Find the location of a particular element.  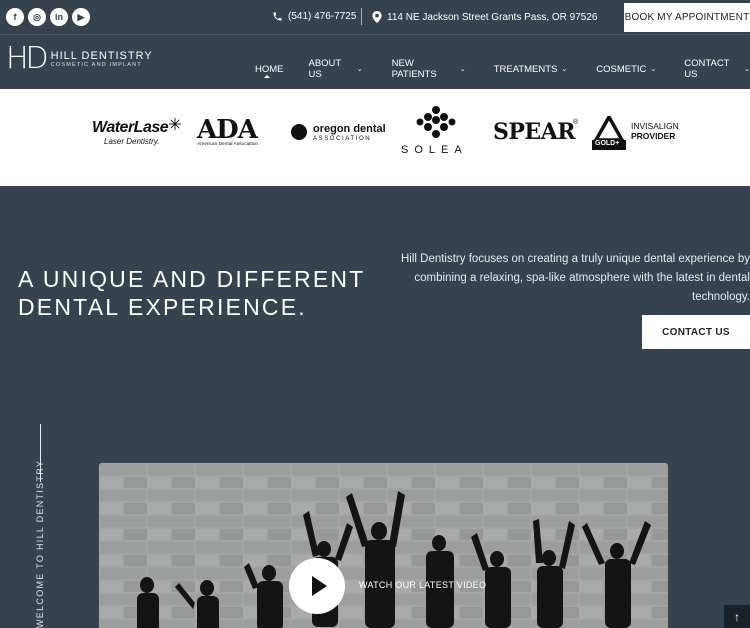

contact-us-button: CONTACT US is located at coordinates (696, 332).